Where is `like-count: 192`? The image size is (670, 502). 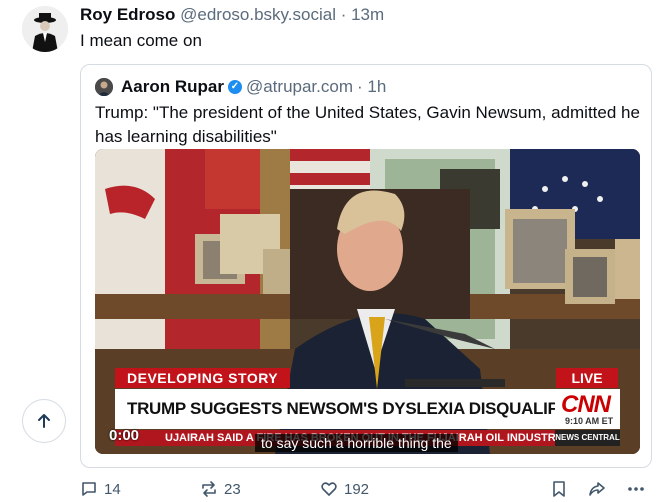
like-count: 192 is located at coordinates (357, 489).